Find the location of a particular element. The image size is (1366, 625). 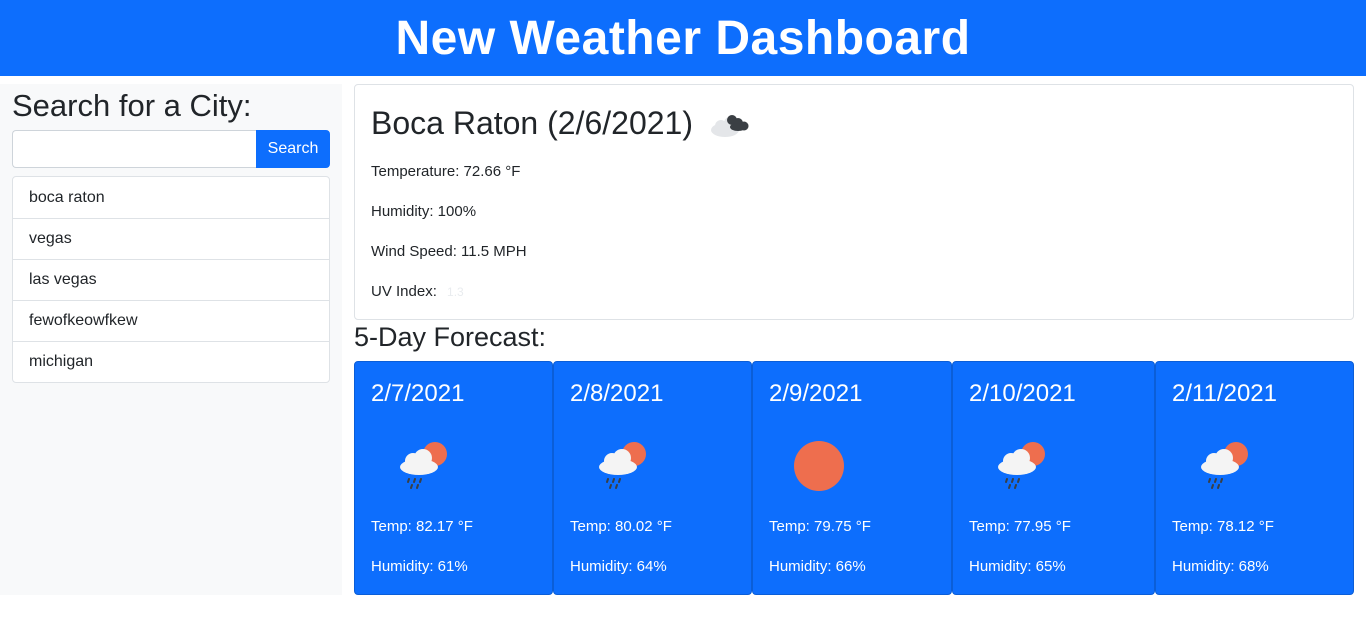

forecast-date: 2/7/2021 is located at coordinates (418, 393).